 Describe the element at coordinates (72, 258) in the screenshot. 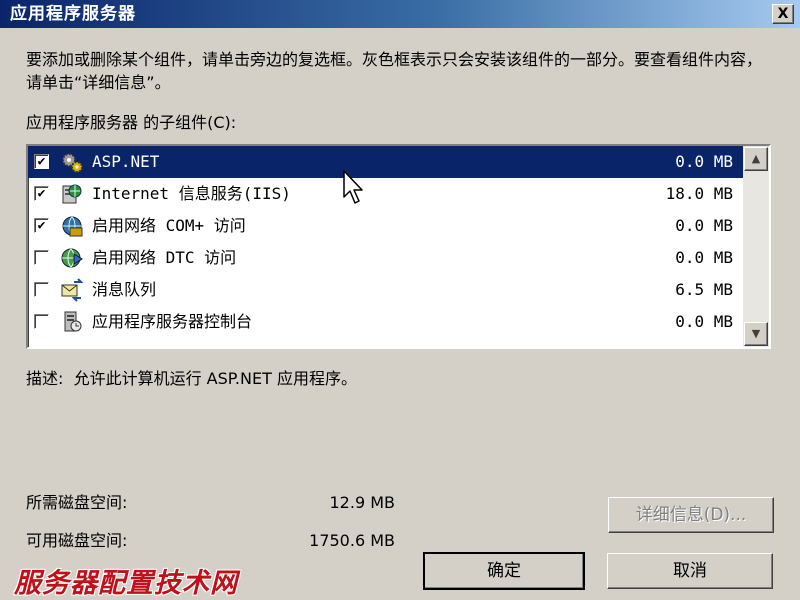

I see `dtc-network-icon` at that location.